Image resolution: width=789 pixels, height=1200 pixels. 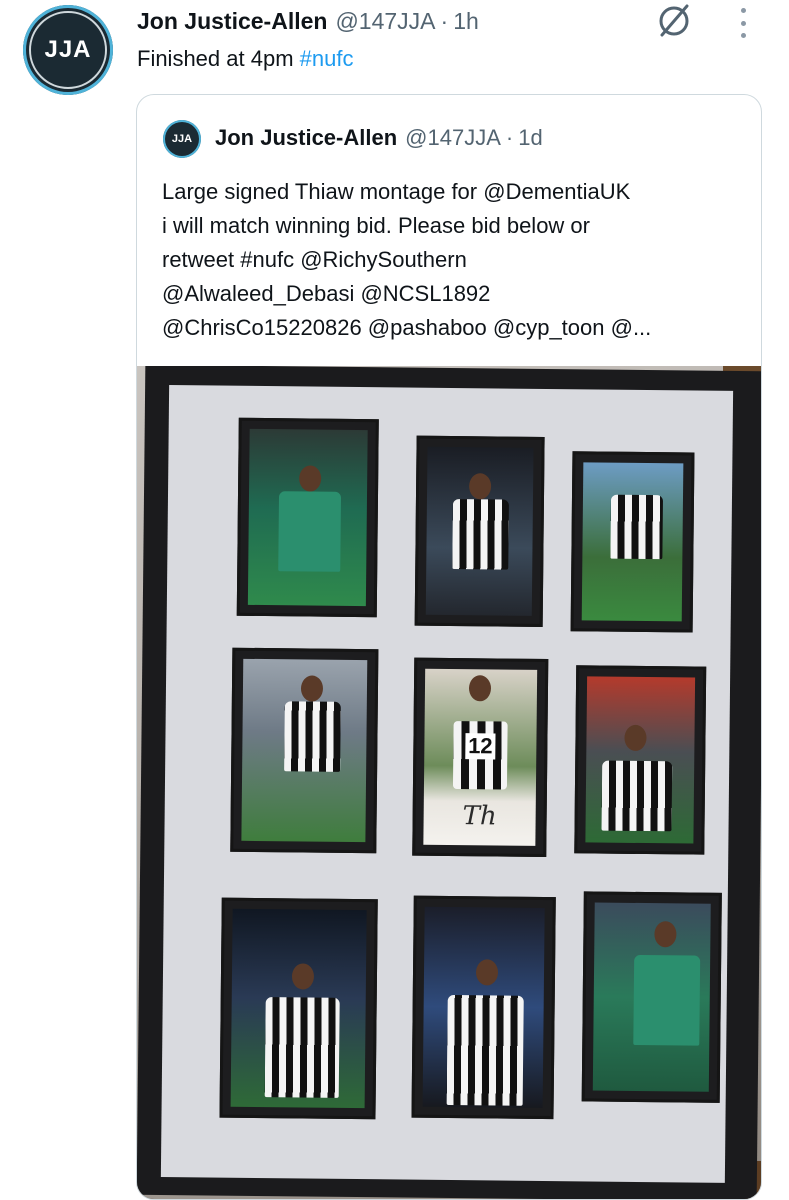 I want to click on avatar-initials: JJA, so click(x=68, y=49).